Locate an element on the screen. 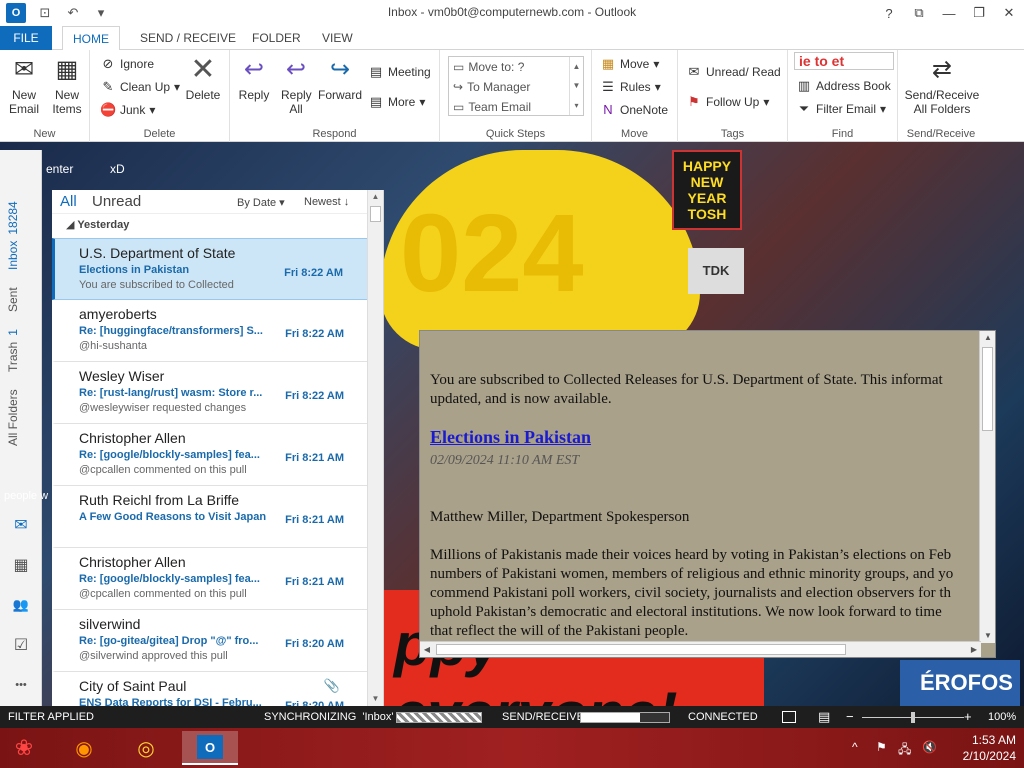  ignore-button: ⊘ Ignore is located at coordinates (127, 64).